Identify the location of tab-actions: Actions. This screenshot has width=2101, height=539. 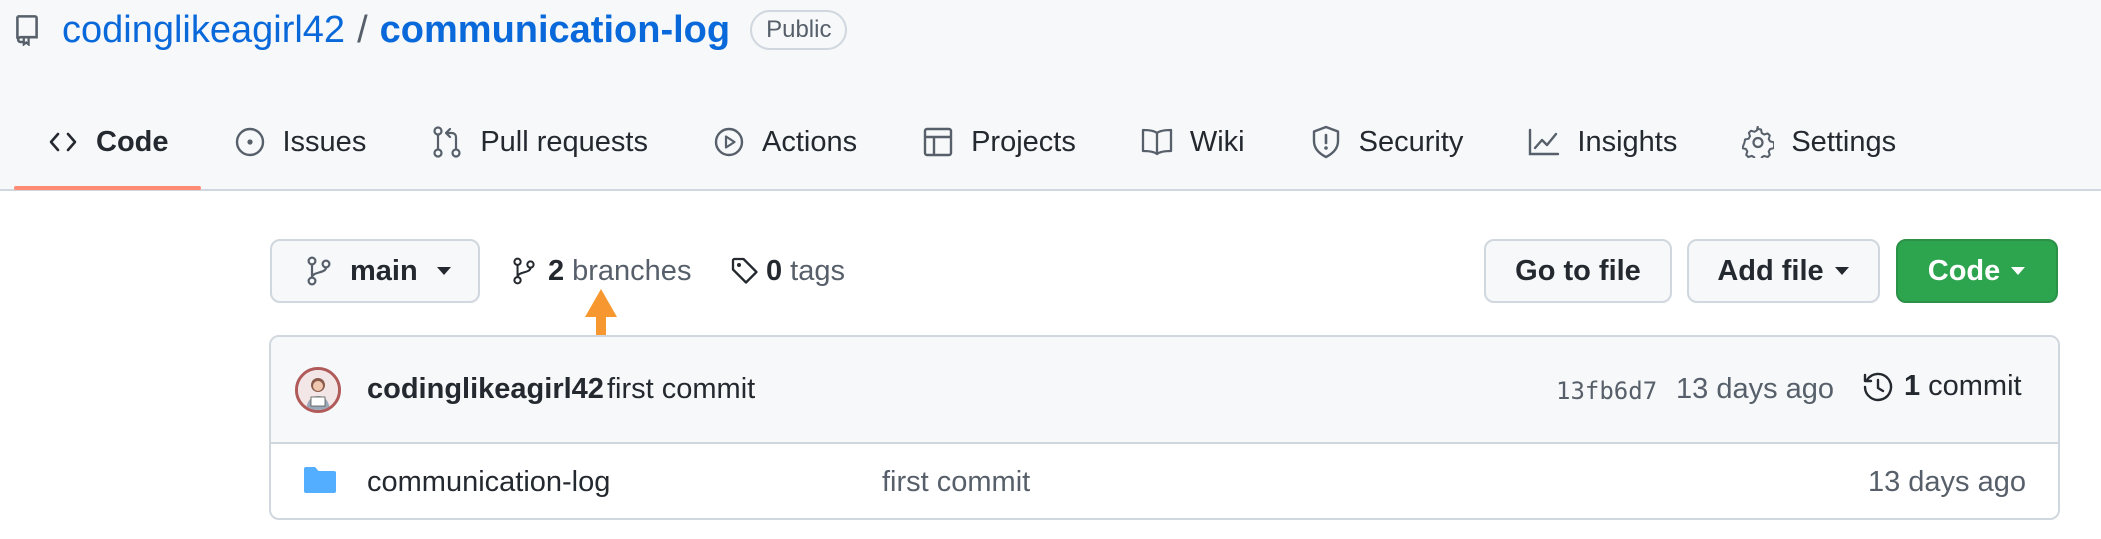
(784, 142).